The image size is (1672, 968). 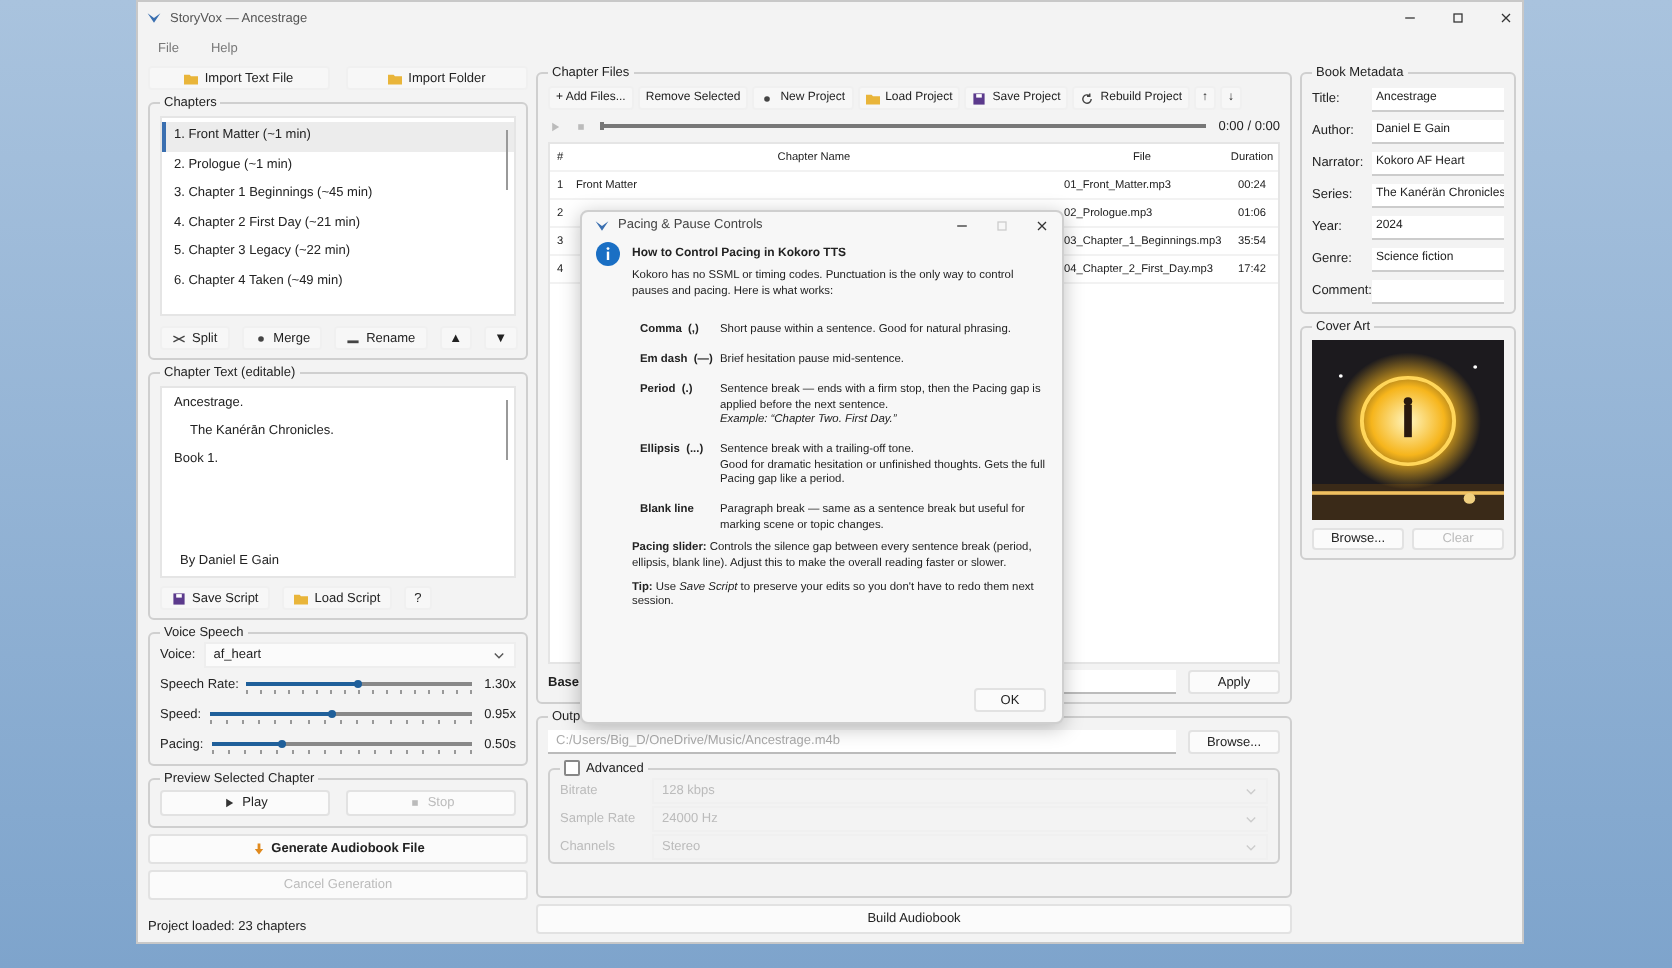 What do you see at coordinates (260, 338) in the screenshot?
I see `dot-icon` at bounding box center [260, 338].